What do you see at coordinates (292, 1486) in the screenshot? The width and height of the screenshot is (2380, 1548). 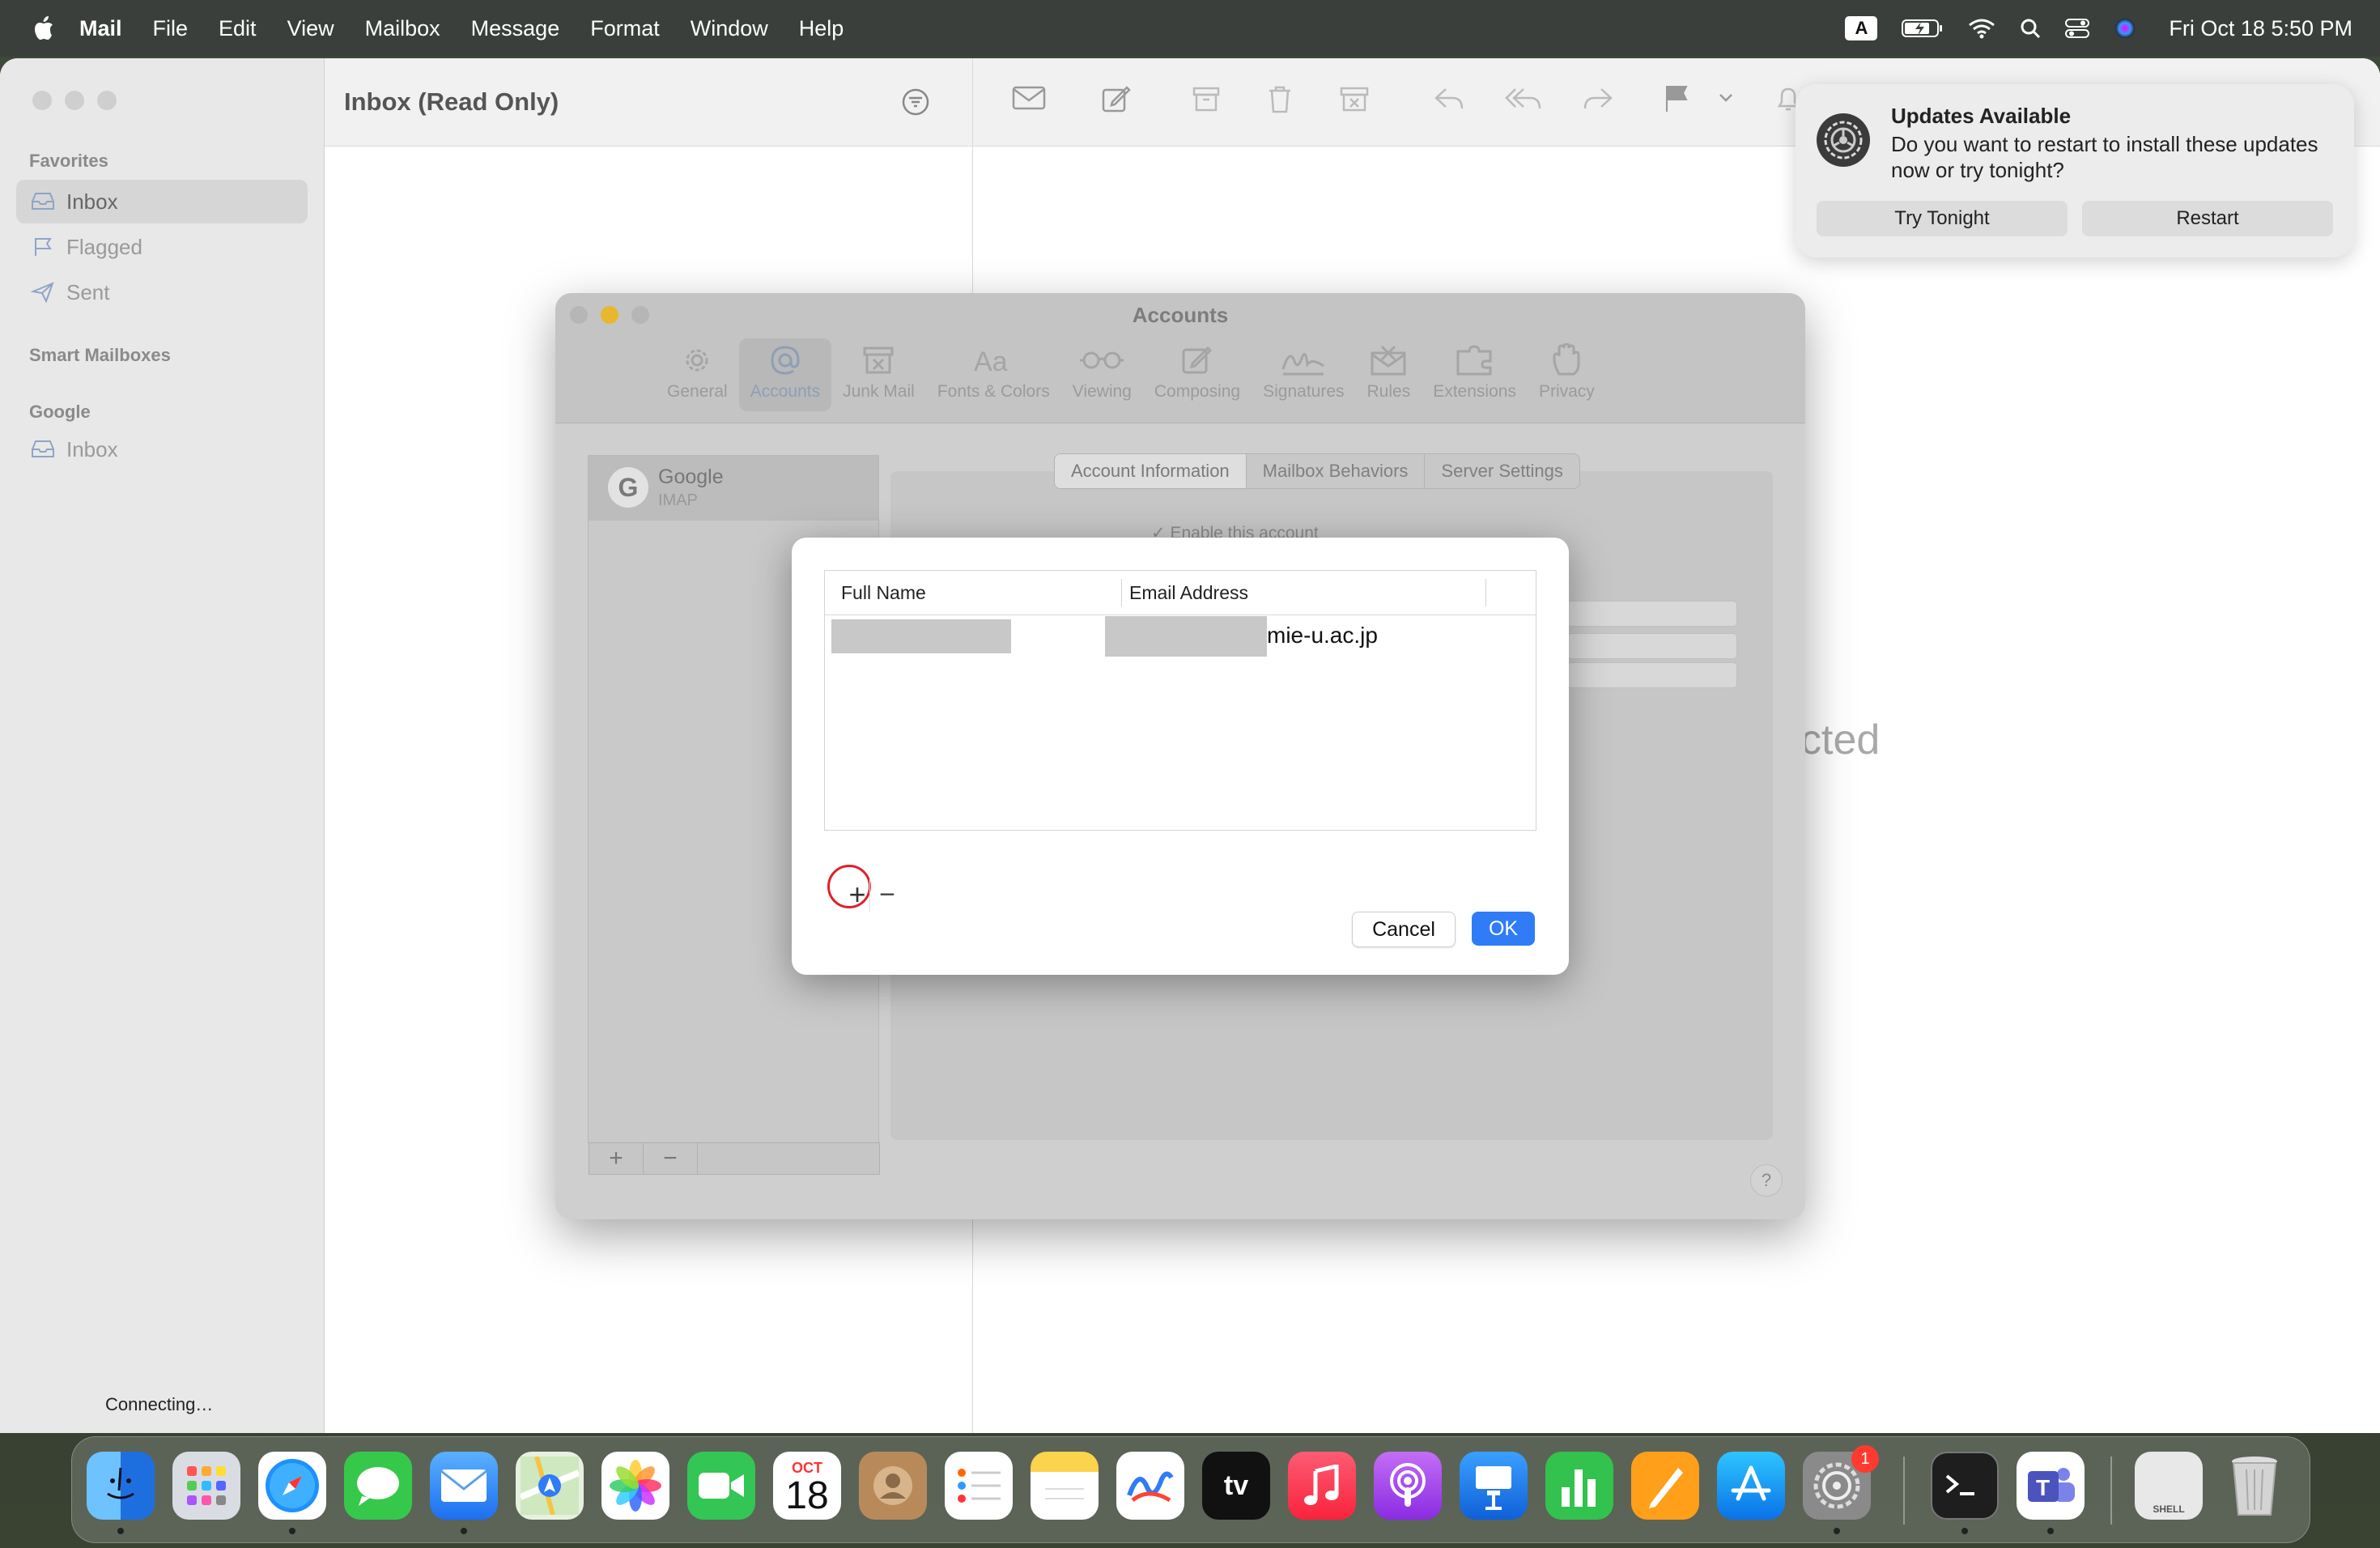 I see `safari-icon` at bounding box center [292, 1486].